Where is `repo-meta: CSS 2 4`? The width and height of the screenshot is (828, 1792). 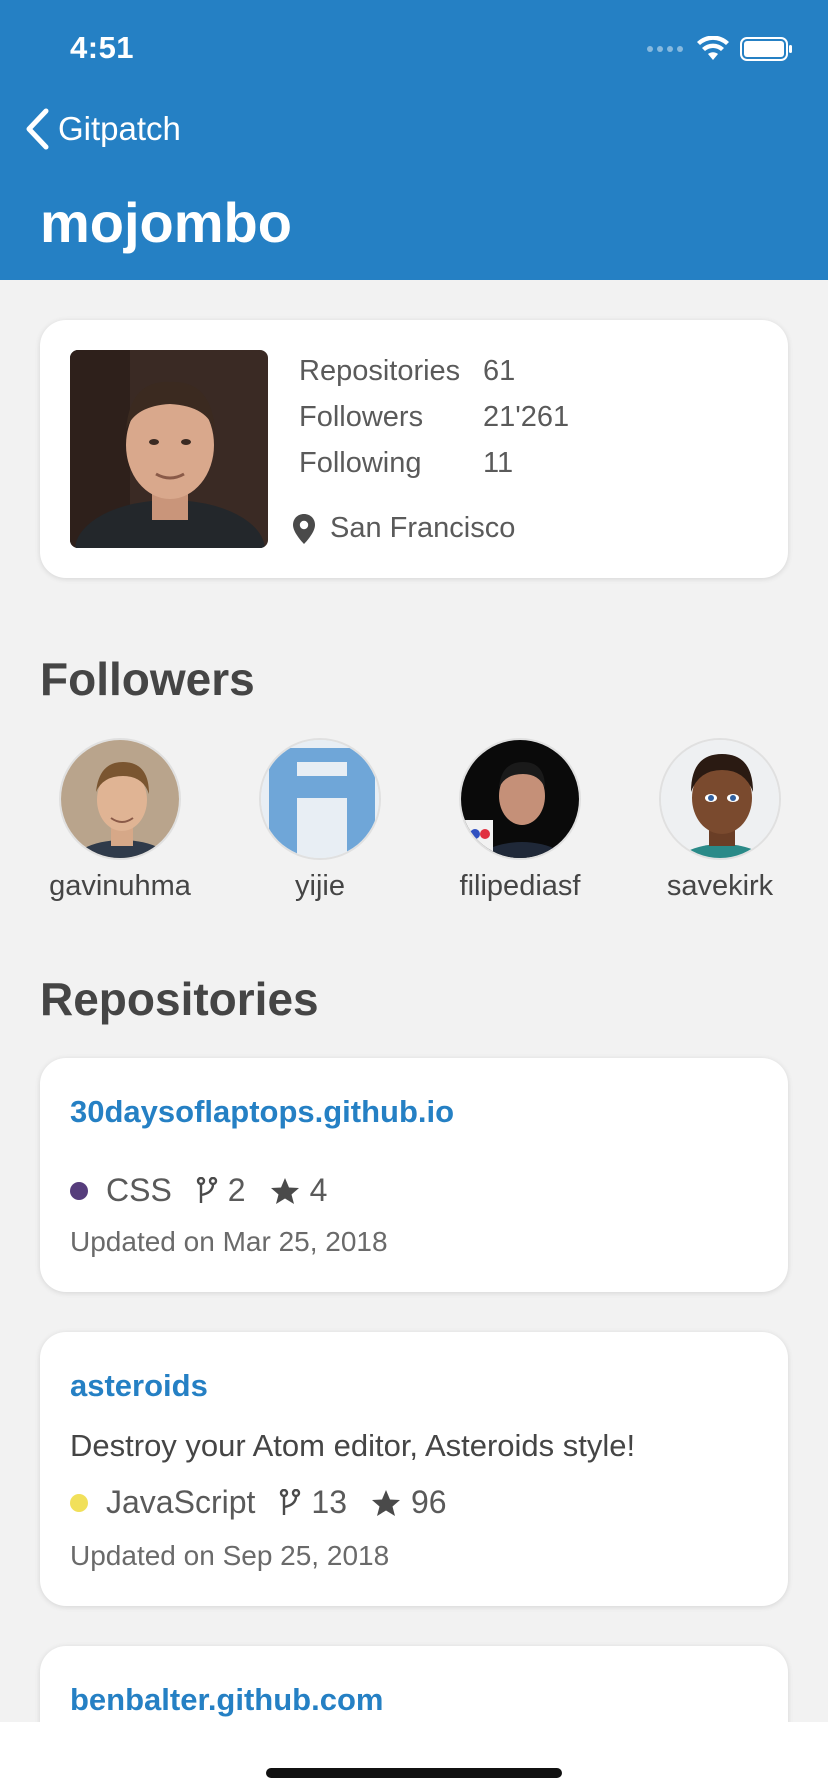
repo-meta: CSS 2 4 is located at coordinates (198, 1190).